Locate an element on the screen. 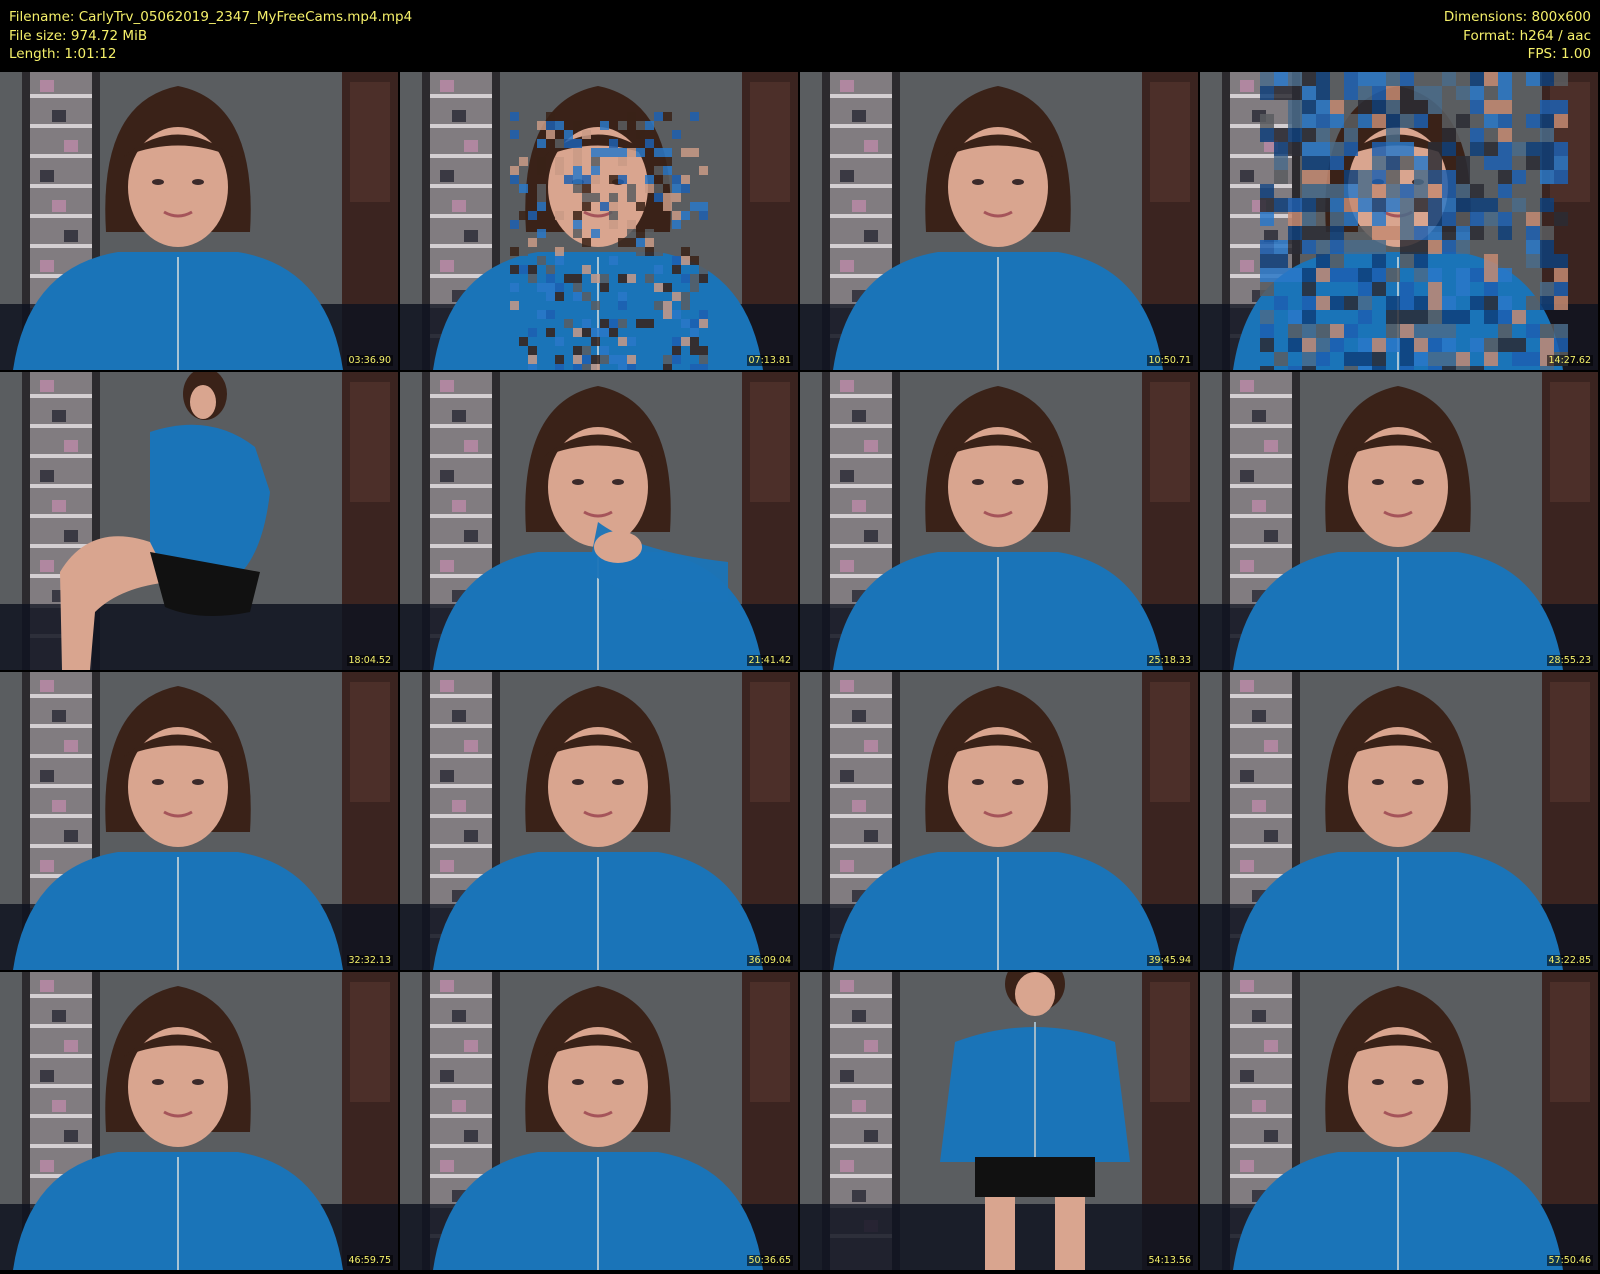 Image resolution: width=1600 pixels, height=1274 pixels. frame-timestamp: 39:45.94 is located at coordinates (1169, 960).